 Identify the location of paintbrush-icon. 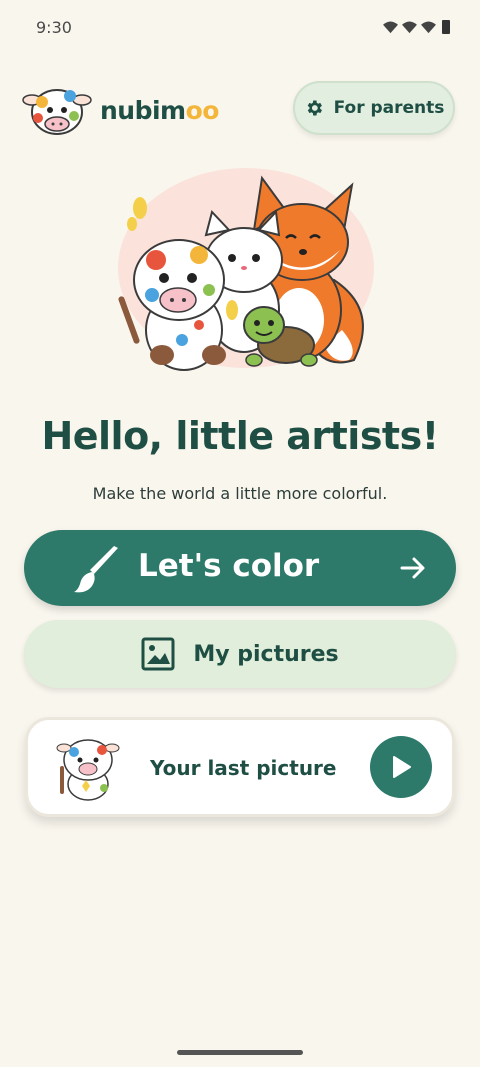
(96, 569).